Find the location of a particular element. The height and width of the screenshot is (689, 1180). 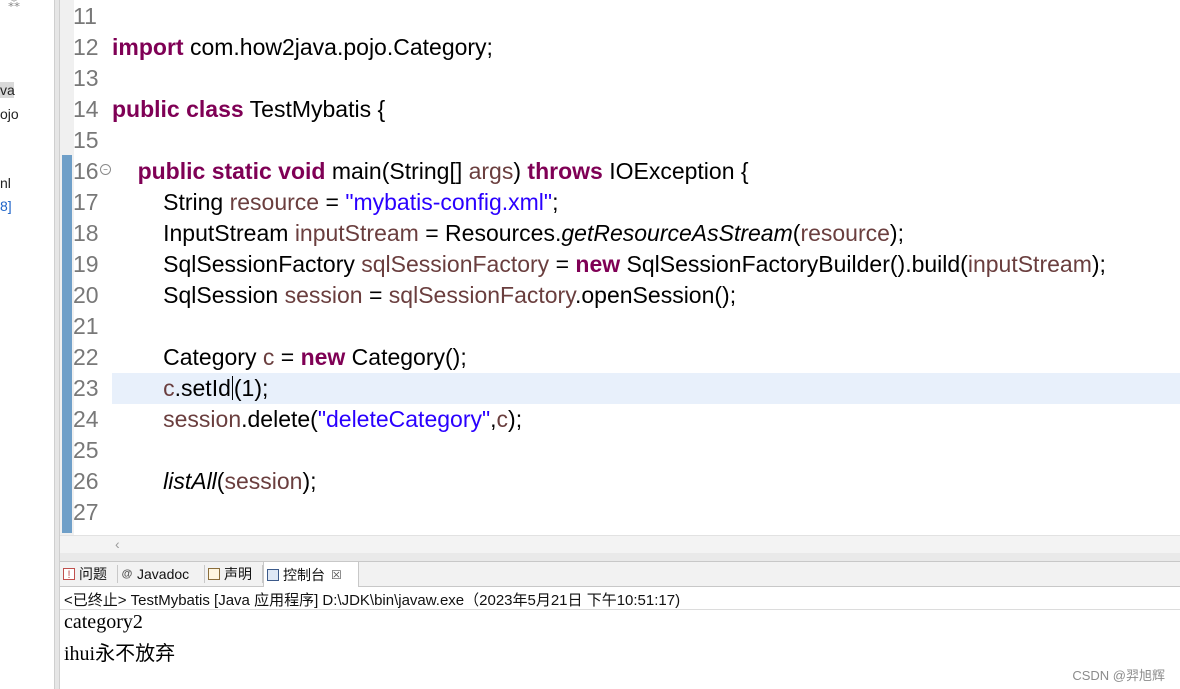

code-token: public is located at coordinates (146, 109).